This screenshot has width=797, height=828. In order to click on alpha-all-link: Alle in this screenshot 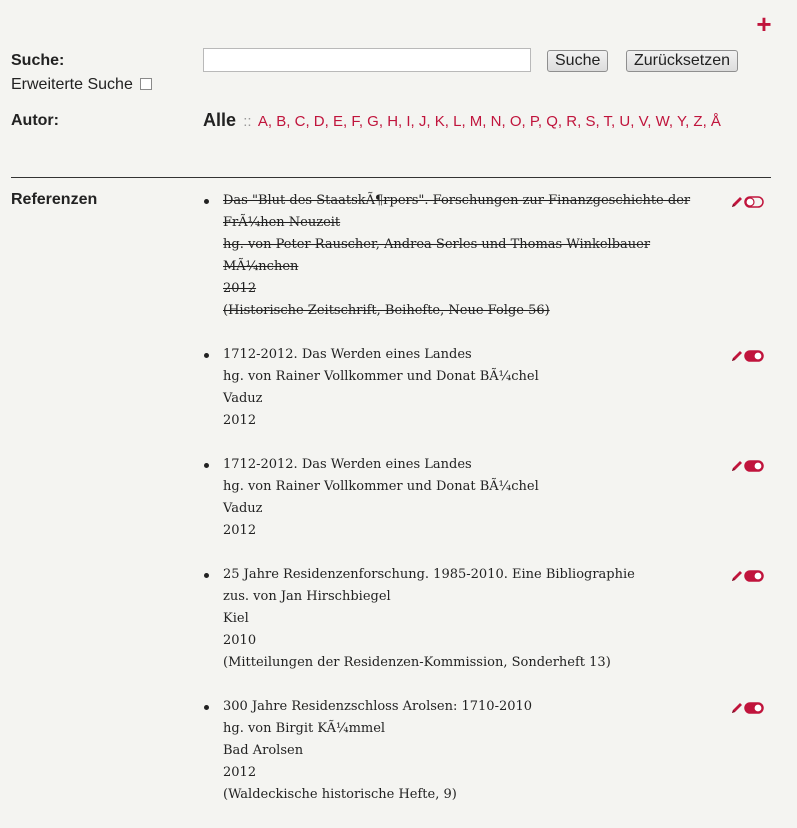, I will do `click(219, 120)`.